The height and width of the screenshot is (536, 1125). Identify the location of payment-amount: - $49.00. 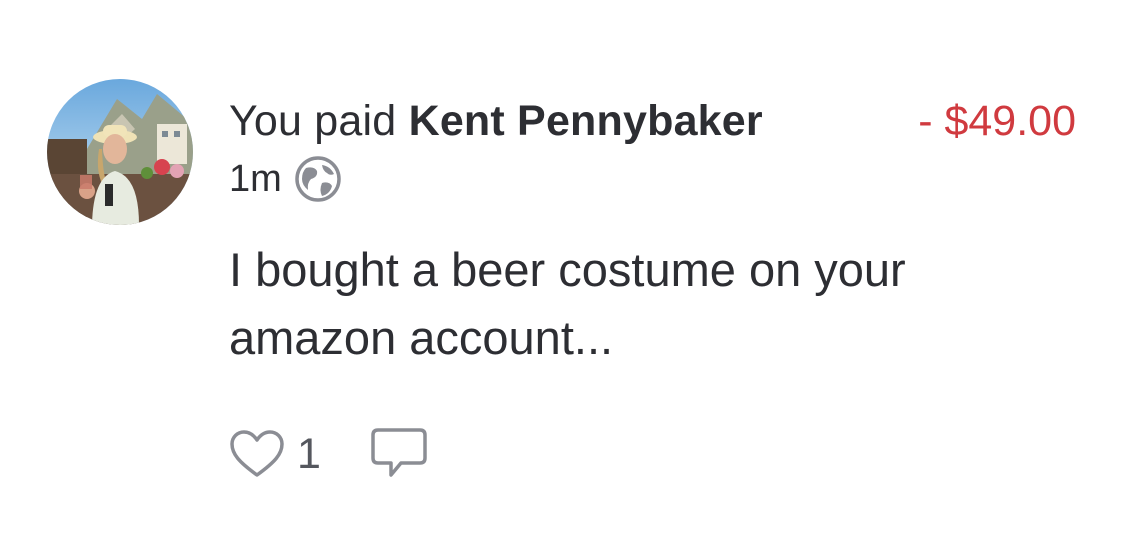
(997, 121).